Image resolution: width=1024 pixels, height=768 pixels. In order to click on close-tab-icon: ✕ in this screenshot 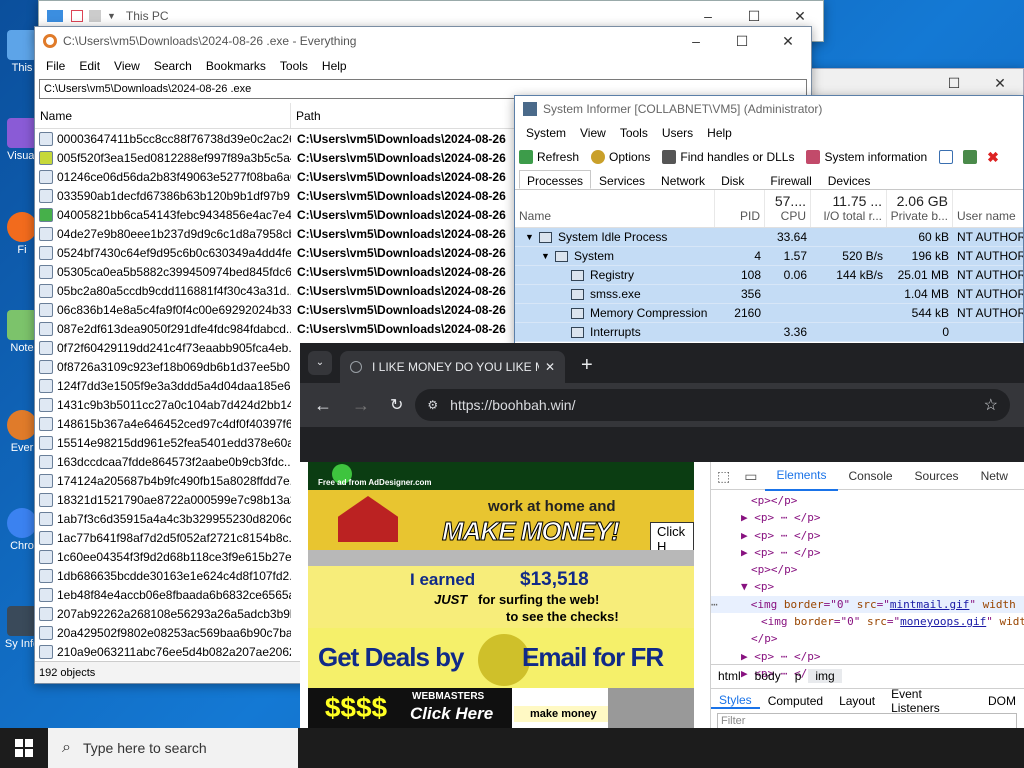, I will do `click(550, 367)`.